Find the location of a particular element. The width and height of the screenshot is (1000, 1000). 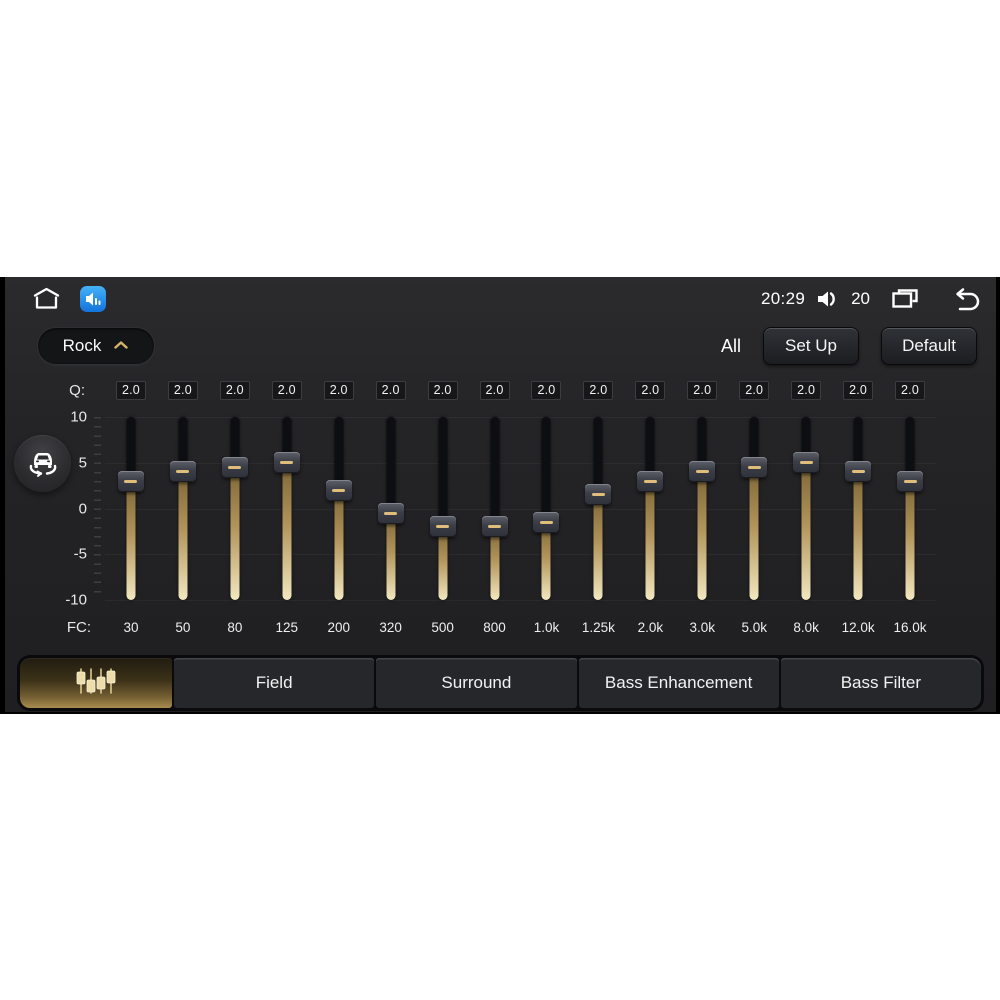

volume-level: 20 is located at coordinates (860, 298).